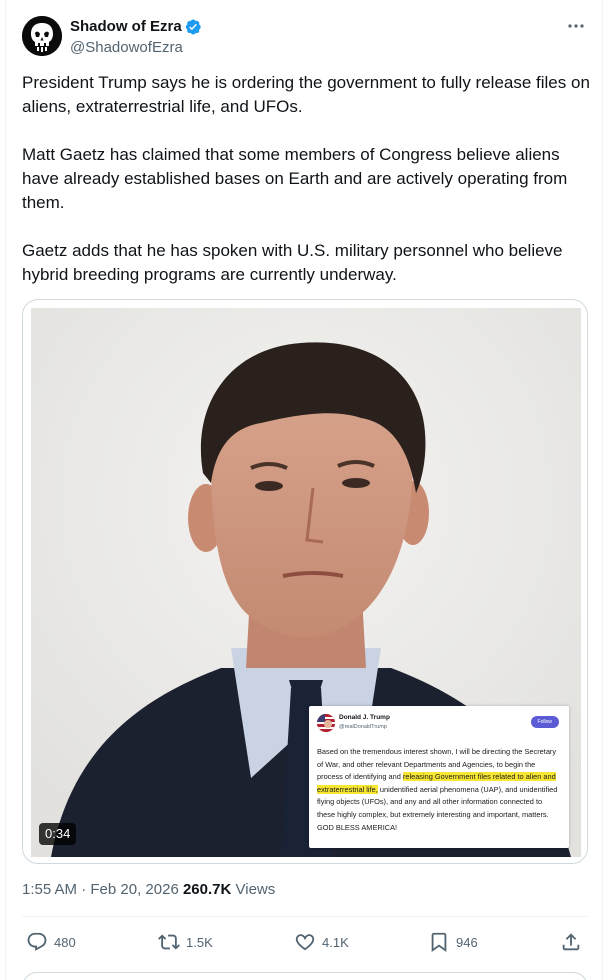 Image resolution: width=608 pixels, height=980 pixels. What do you see at coordinates (58, 834) in the screenshot?
I see `video-duration-badge: 0:34` at bounding box center [58, 834].